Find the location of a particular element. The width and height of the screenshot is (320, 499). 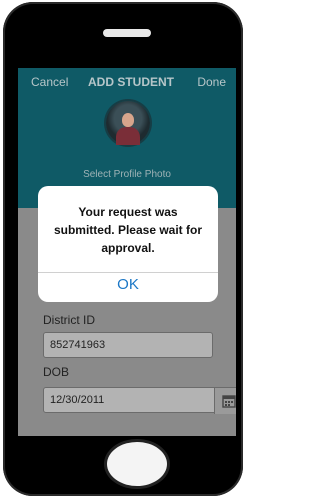

calendar-button is located at coordinates (225, 401).